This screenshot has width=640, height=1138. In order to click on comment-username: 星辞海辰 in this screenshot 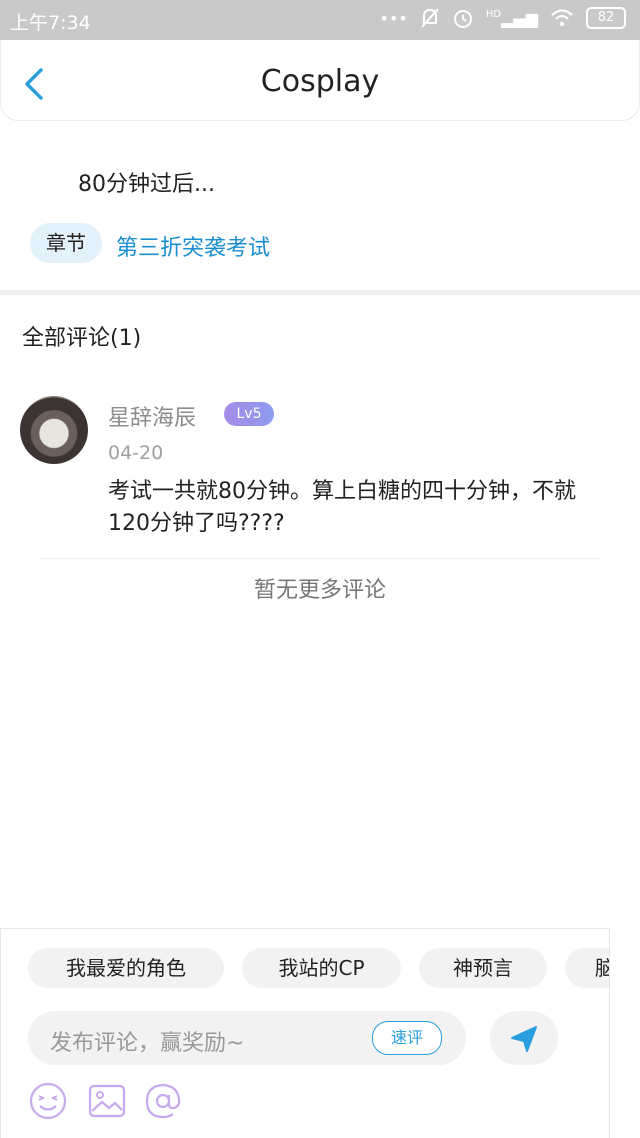, I will do `click(152, 416)`.